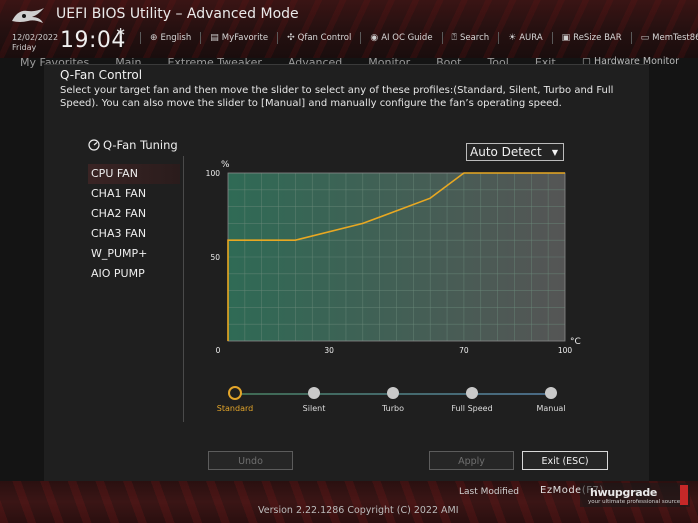 Image resolution: width=698 pixels, height=523 pixels. Describe the element at coordinates (393, 393) in the screenshot. I see `slider-stop-turbo` at that location.